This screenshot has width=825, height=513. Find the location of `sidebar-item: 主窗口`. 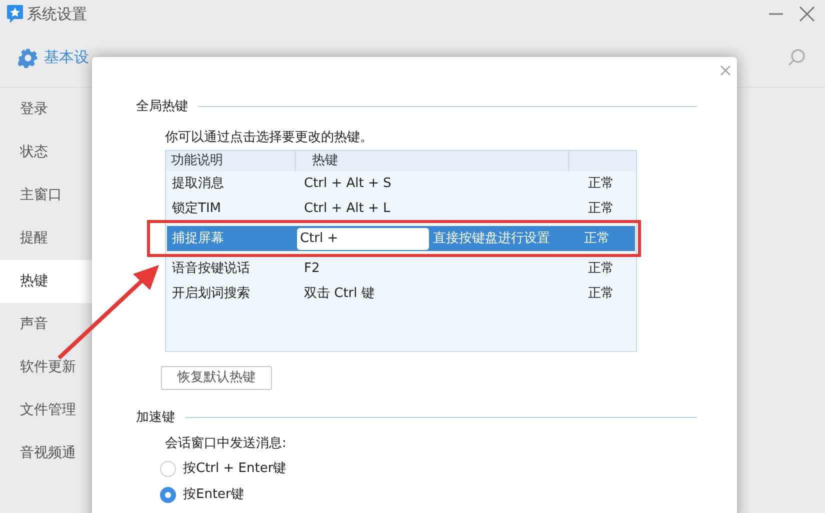

sidebar-item: 主窗口 is located at coordinates (46, 195).